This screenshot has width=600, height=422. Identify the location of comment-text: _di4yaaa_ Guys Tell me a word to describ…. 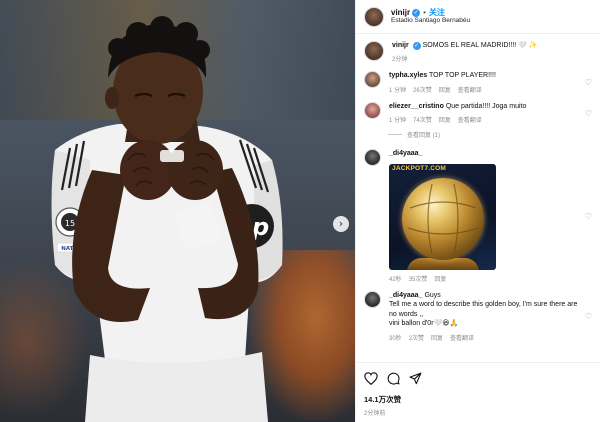
(487, 310).